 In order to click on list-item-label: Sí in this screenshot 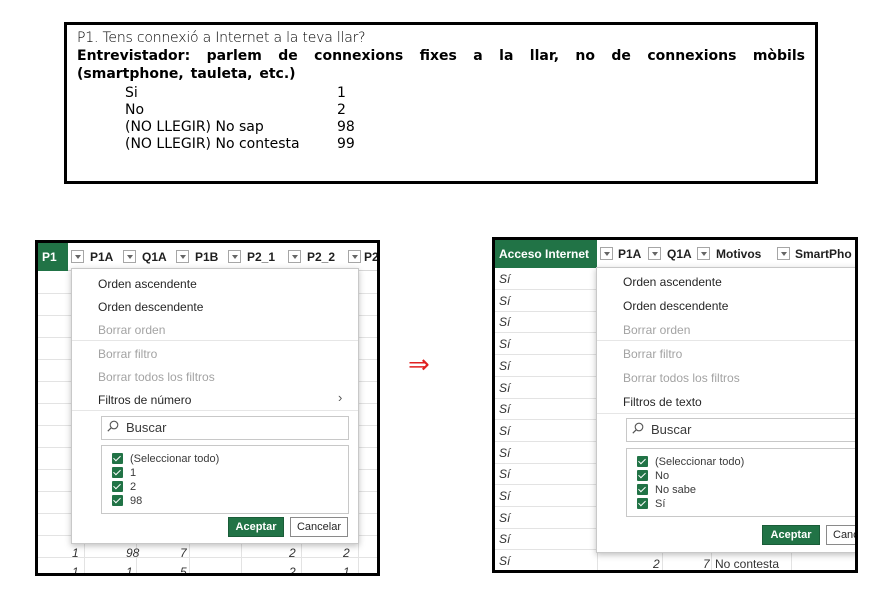, I will do `click(660, 504)`.